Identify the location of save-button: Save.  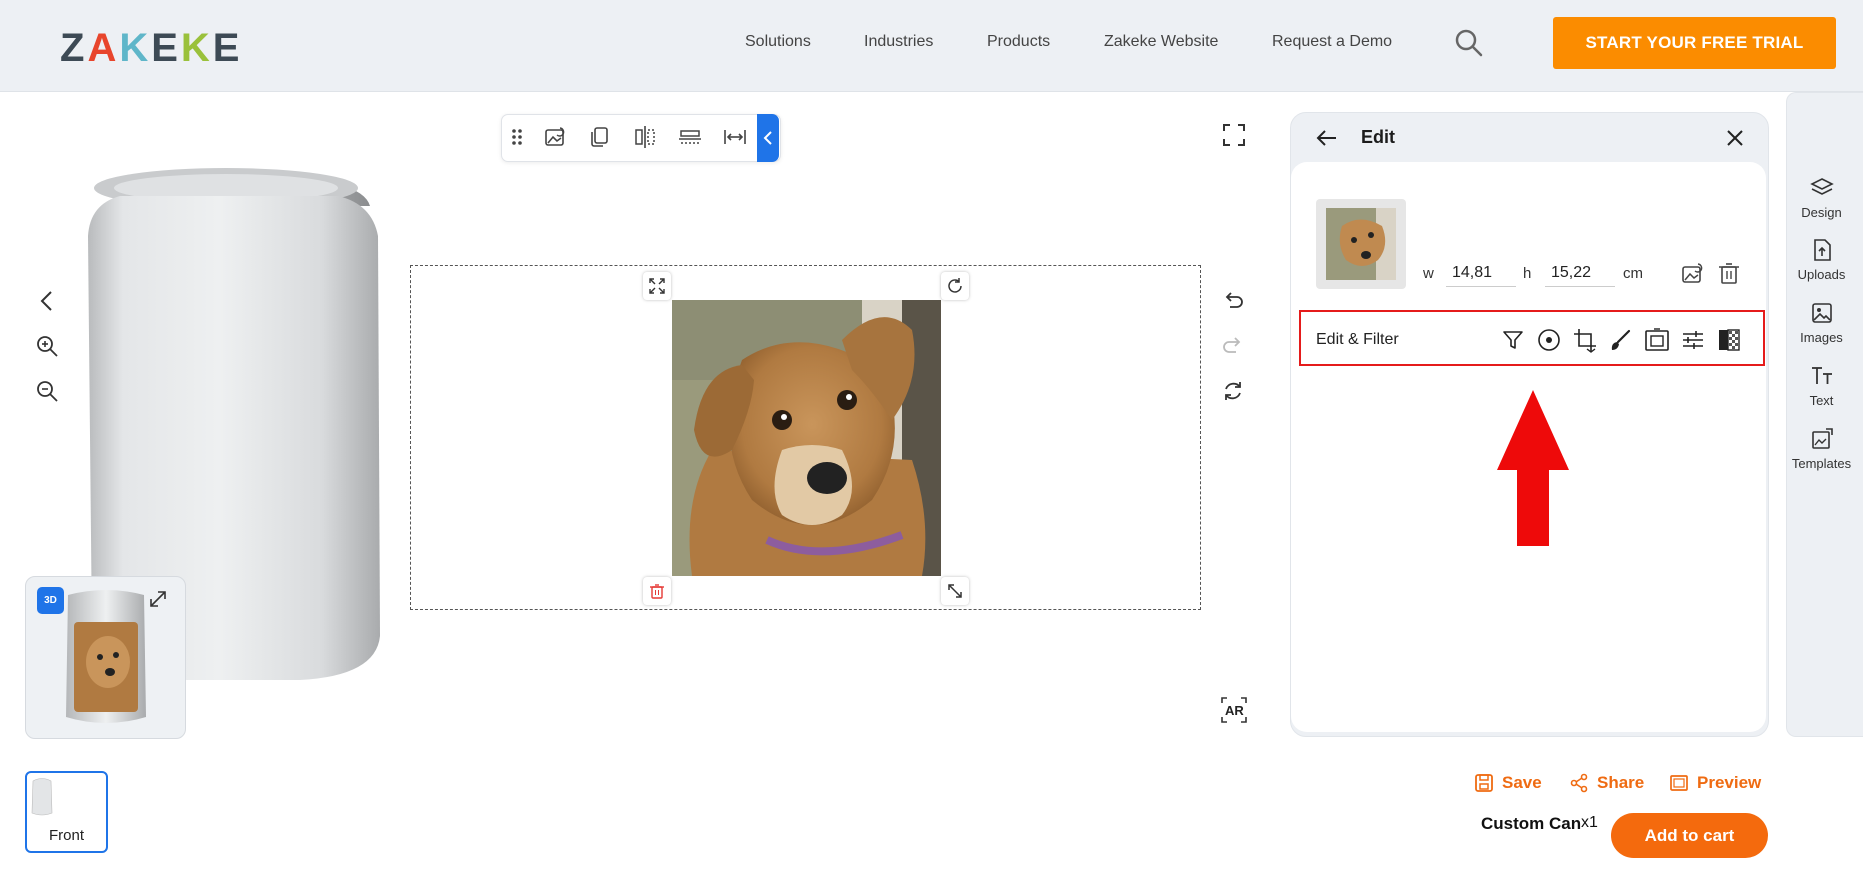
(1508, 783).